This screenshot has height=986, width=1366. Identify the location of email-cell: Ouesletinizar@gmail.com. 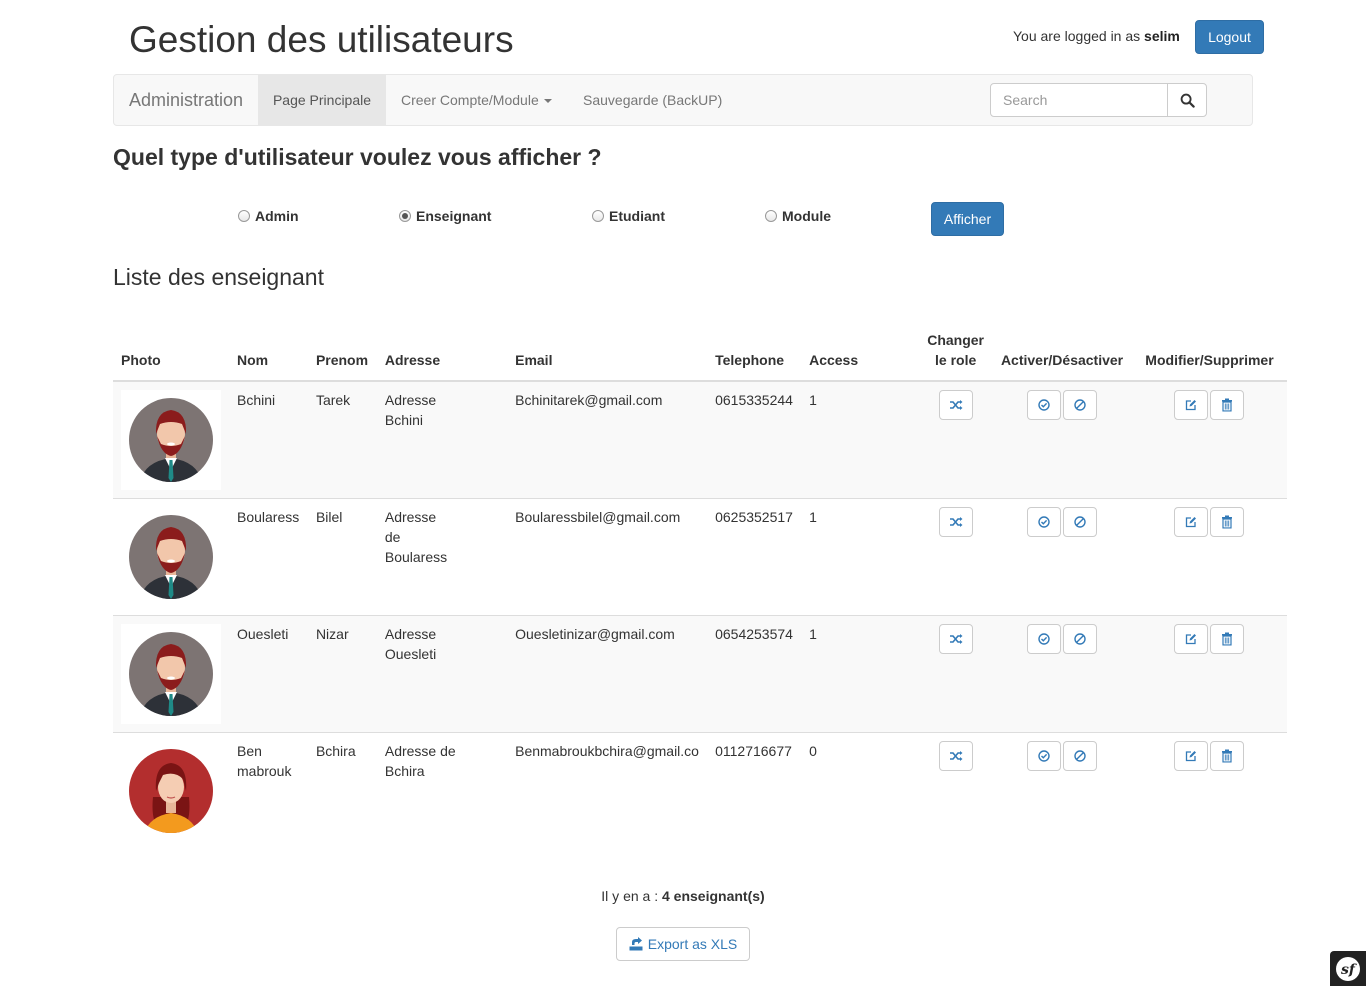
(607, 674).